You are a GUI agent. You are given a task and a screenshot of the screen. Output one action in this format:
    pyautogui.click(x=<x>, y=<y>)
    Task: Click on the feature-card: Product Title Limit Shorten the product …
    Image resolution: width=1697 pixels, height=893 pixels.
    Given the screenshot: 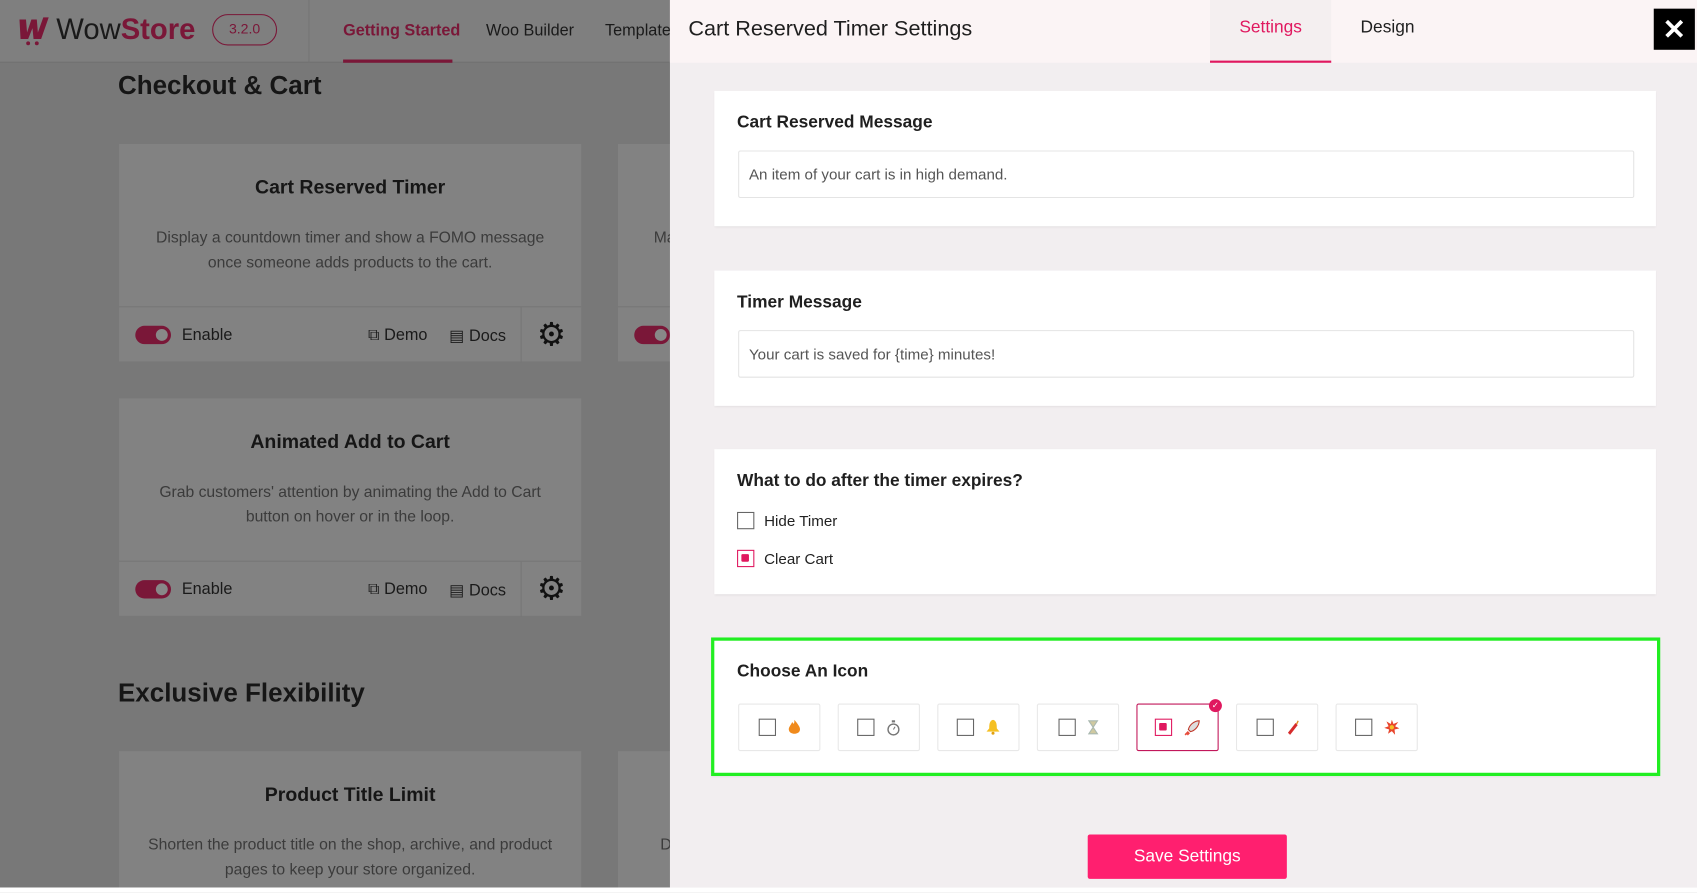 What is the action you would take?
    pyautogui.click(x=350, y=819)
    